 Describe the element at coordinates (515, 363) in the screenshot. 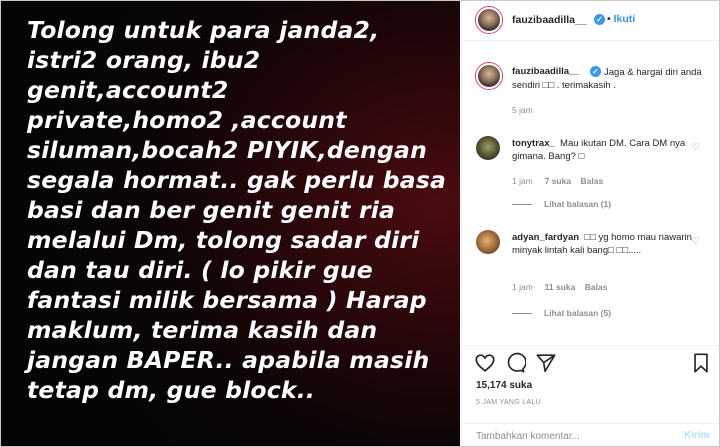

I see `comment-icon` at that location.